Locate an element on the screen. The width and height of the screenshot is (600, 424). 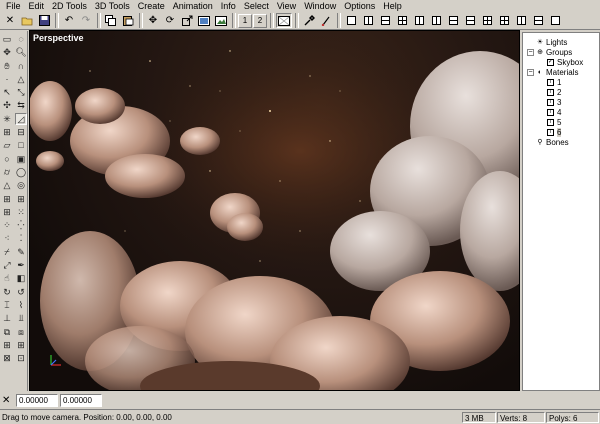
viewport-layout-three-icon is located at coordinates (487, 20).